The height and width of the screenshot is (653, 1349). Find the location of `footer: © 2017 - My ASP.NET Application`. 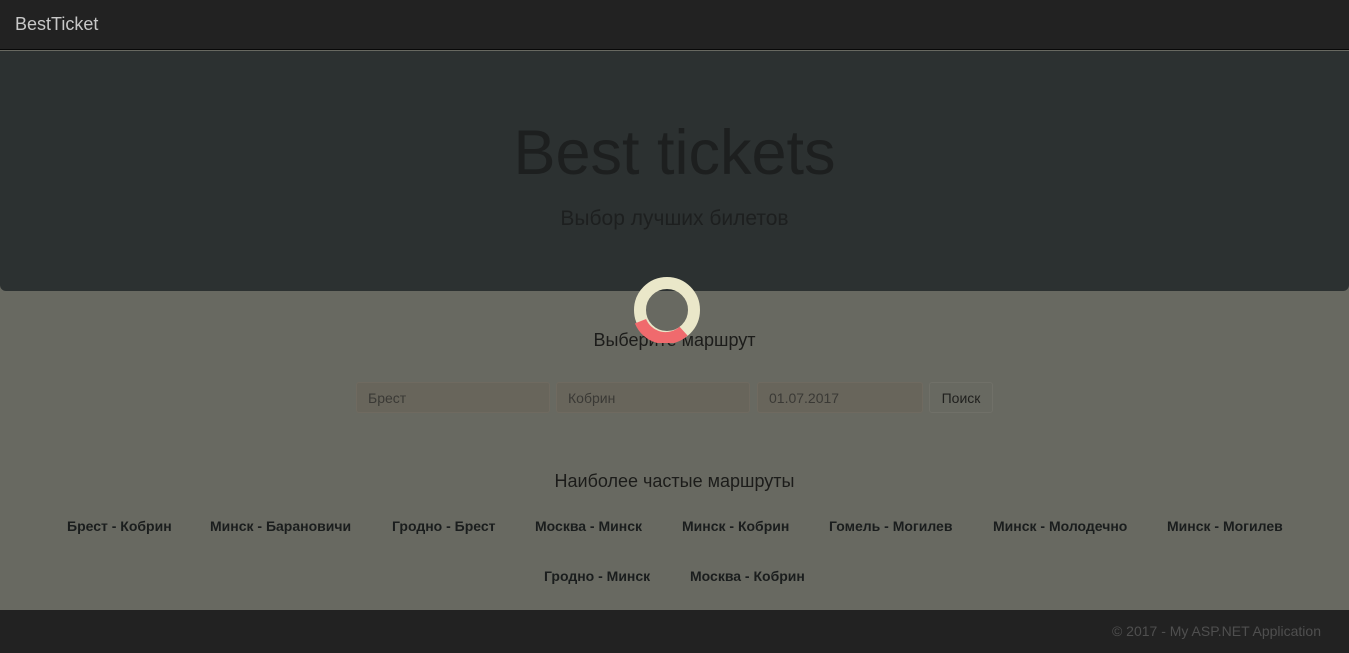

footer: © 2017 - My ASP.NET Application is located at coordinates (674, 631).